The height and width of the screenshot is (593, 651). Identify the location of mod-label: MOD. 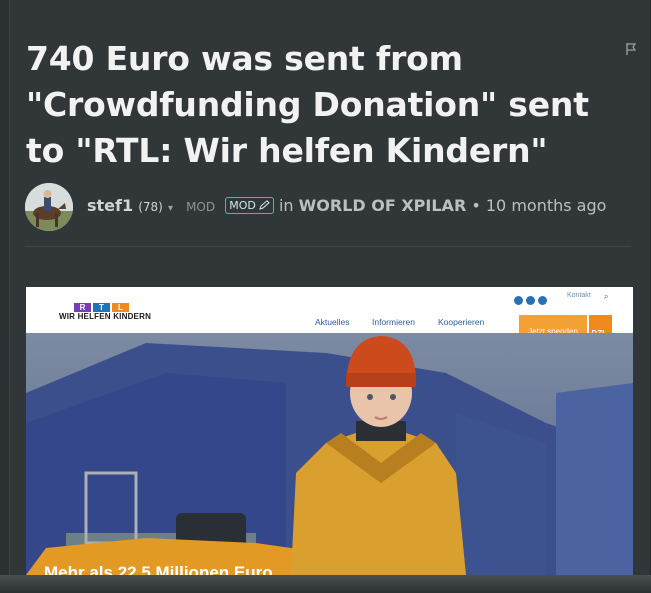
(201, 207).